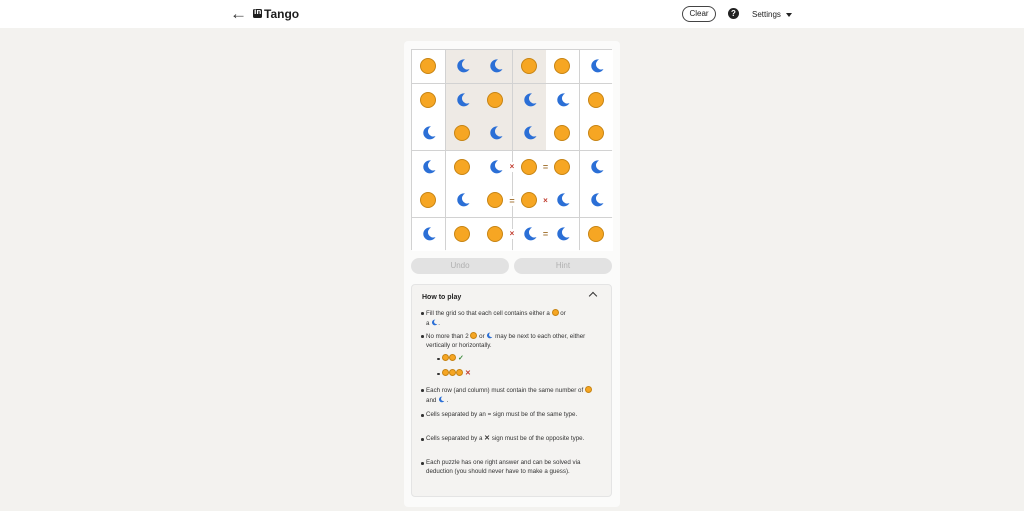  I want to click on how-to-play-title: How to play, so click(442, 297).